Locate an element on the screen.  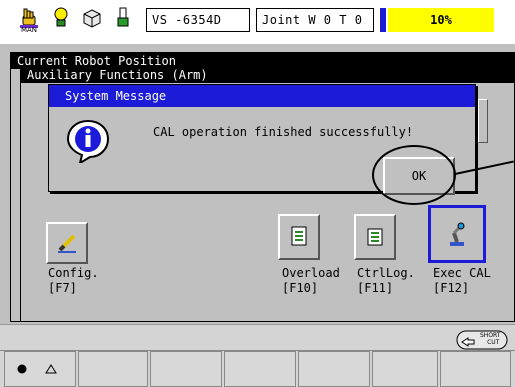
triangle-icon is located at coordinates (51, 369).